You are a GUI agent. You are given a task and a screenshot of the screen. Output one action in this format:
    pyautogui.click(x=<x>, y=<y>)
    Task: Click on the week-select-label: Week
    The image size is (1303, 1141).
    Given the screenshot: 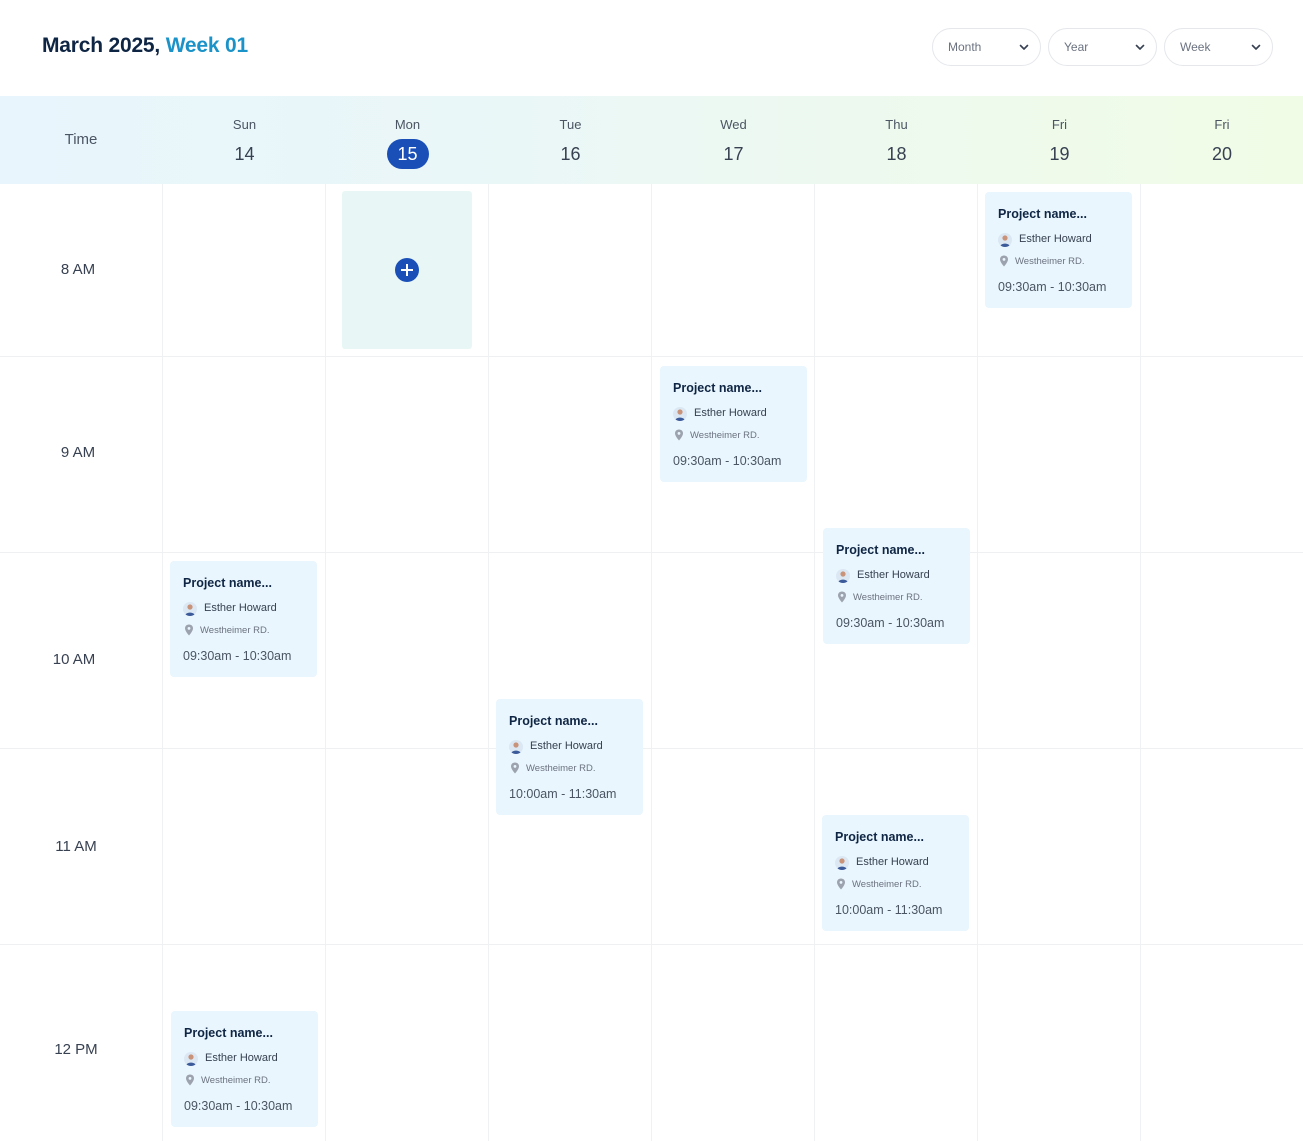 What is the action you would take?
    pyautogui.click(x=1195, y=47)
    